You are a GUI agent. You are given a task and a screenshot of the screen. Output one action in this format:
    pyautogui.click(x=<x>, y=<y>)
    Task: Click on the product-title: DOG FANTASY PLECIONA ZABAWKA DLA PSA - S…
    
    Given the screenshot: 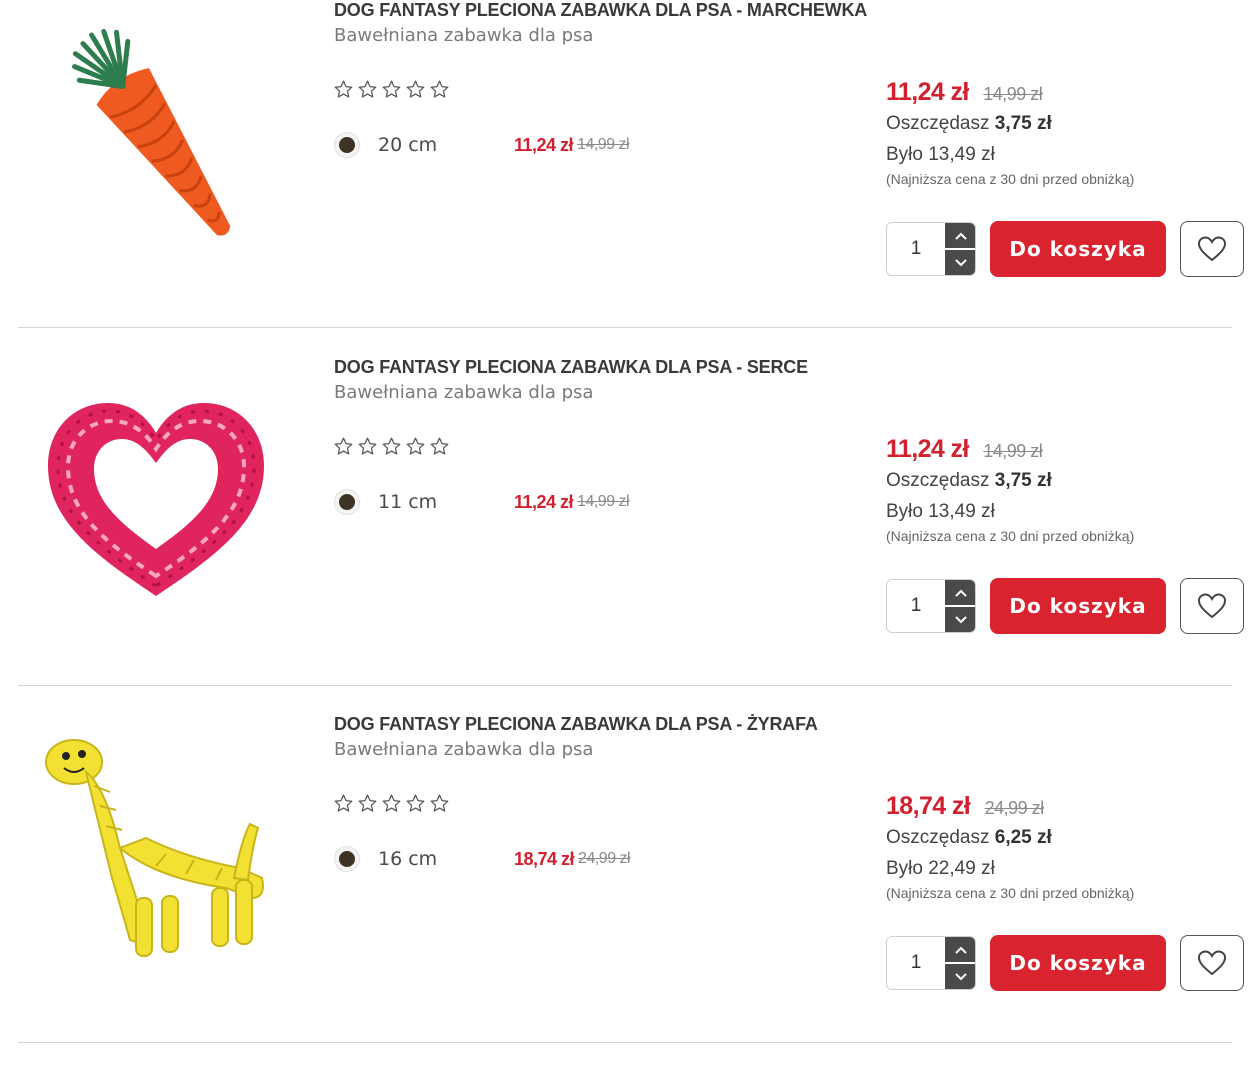 What is the action you would take?
    pyautogui.click(x=571, y=367)
    